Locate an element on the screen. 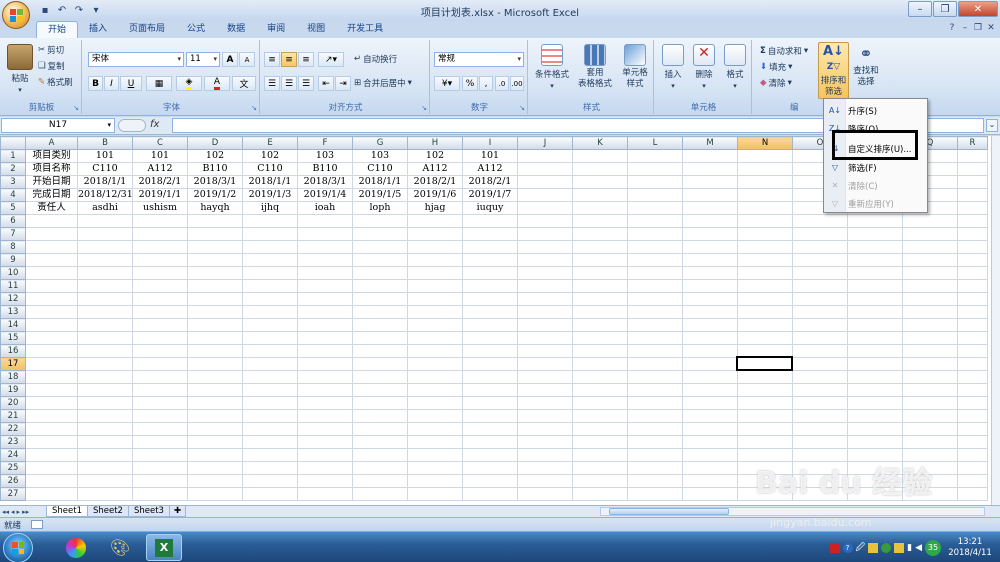  cell-styles-button: 单元格 样式 is located at coordinates (635, 67).